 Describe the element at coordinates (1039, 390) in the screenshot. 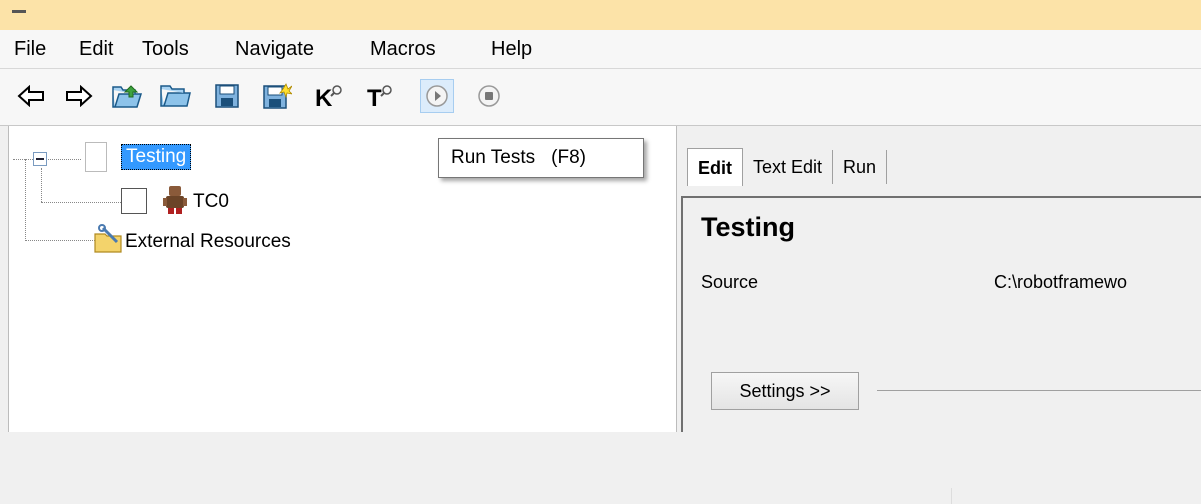

I see `settings-divider` at that location.